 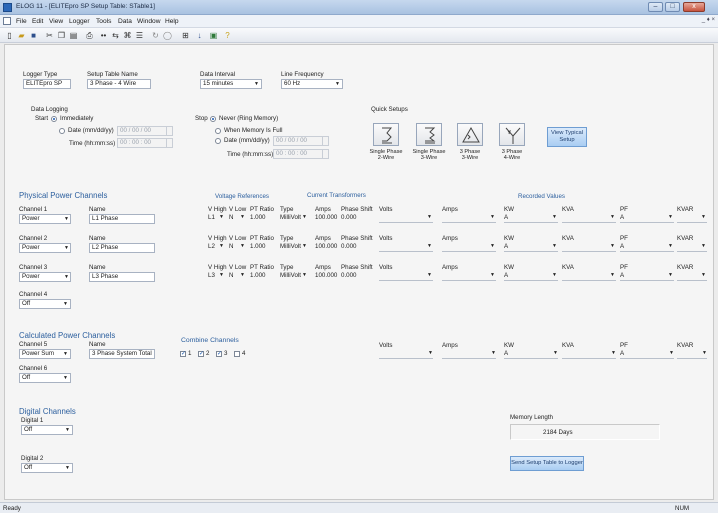 What do you see at coordinates (237, 275) in the screenshot?
I see `channel-3-v-low-select: N ▼` at bounding box center [237, 275].